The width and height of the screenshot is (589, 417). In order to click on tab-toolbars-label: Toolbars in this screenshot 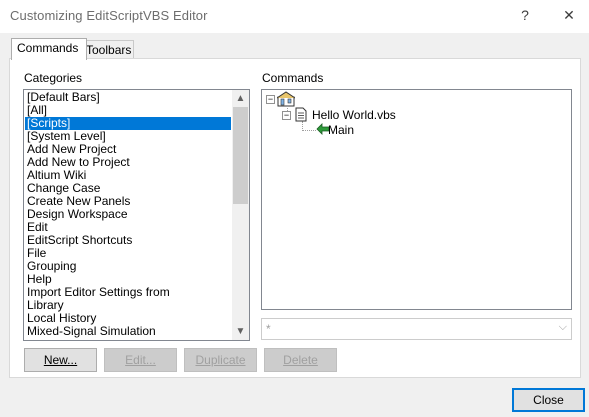, I will do `click(109, 50)`.